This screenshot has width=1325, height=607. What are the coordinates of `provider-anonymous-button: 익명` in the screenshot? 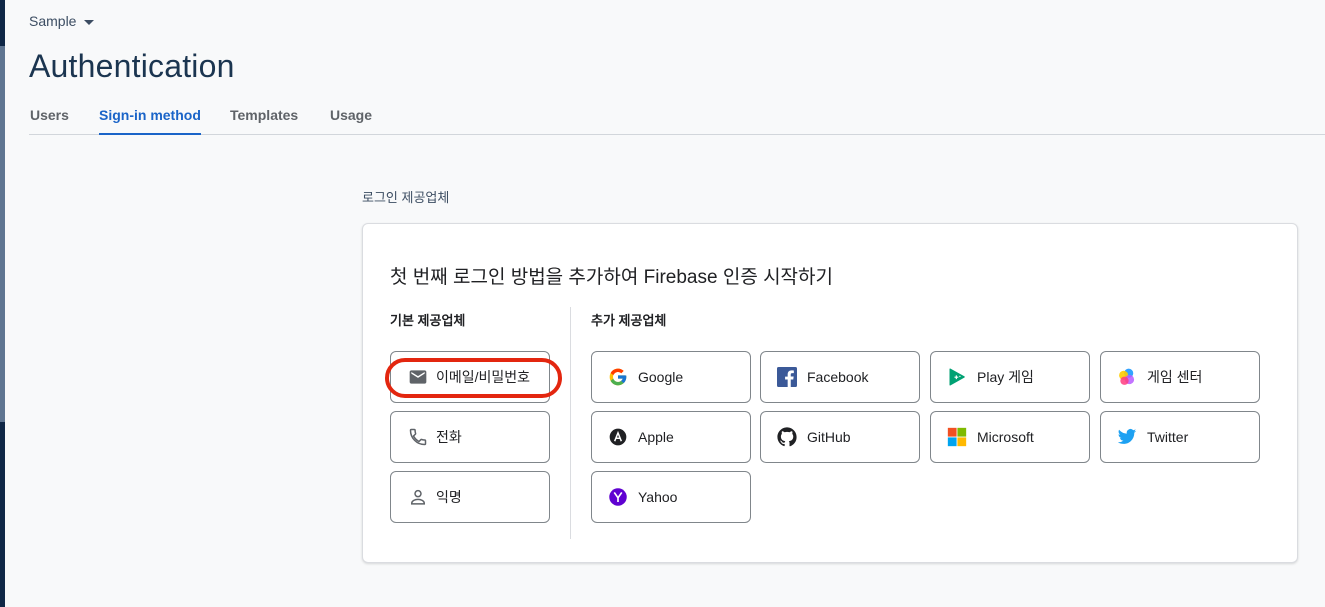 It's located at (470, 497).